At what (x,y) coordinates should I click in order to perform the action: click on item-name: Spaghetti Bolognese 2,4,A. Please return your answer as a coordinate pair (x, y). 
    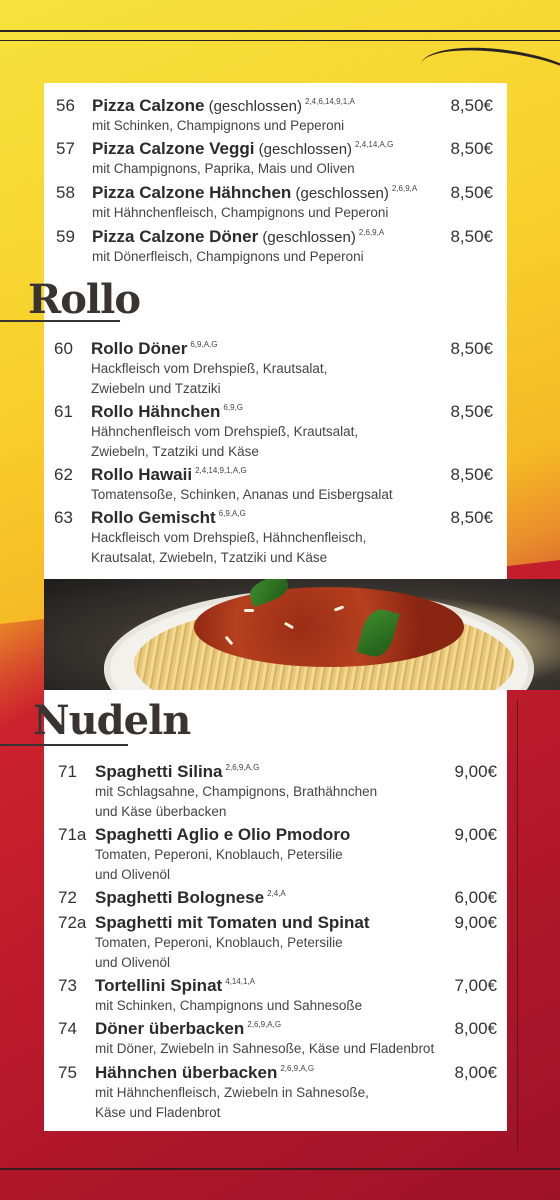
    Looking at the image, I should click on (190, 898).